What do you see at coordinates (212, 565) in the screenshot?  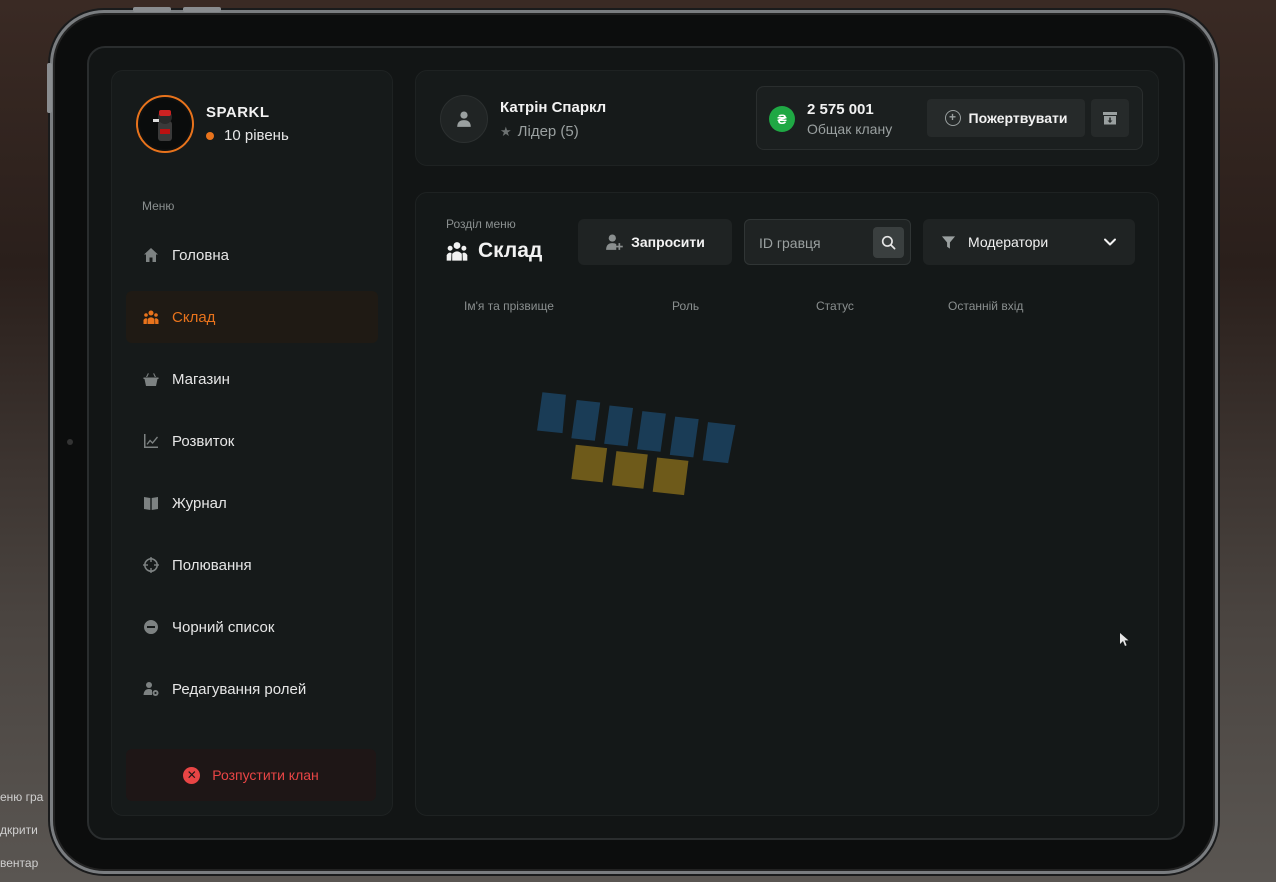 I see `sidebar-item-label: Полювання` at bounding box center [212, 565].